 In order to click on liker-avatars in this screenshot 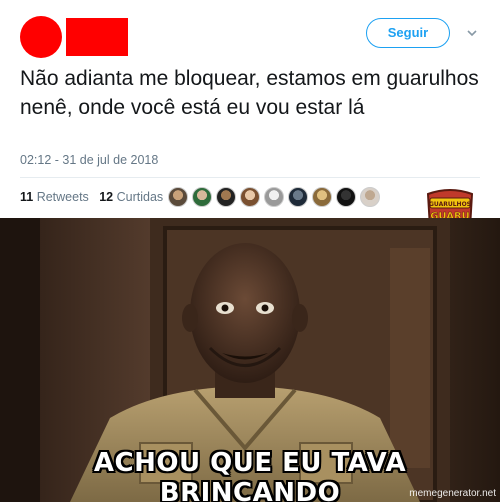, I will do `click(274, 197)`.